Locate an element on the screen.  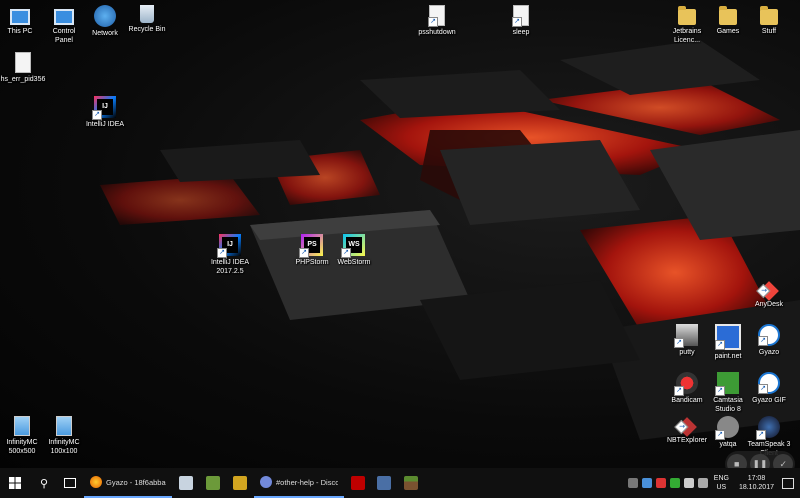
icon-label: sleep is located at coordinates (521, 32).